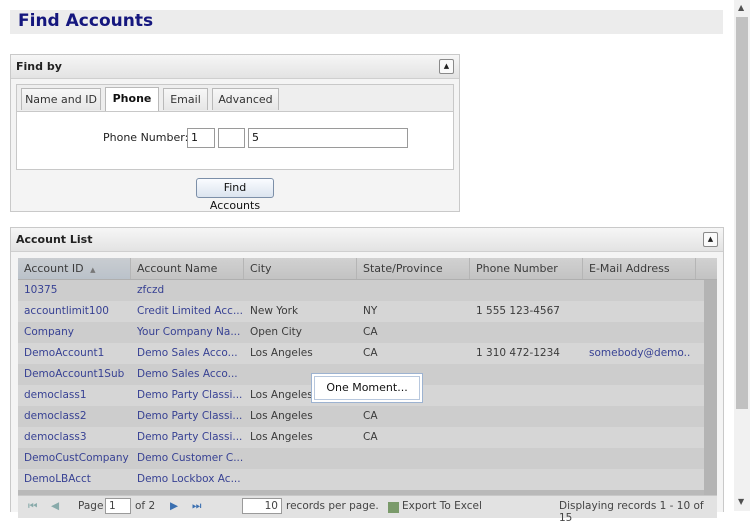  Describe the element at coordinates (32, 506) in the screenshot. I see `first-page-icon: ⏮` at that location.